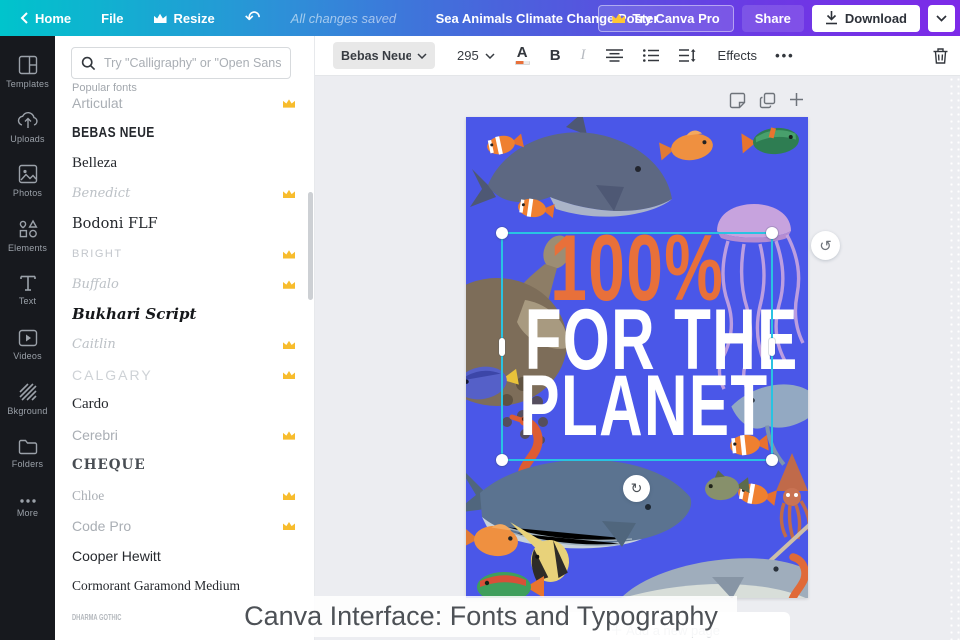  I want to click on folders-icon, so click(28, 446).